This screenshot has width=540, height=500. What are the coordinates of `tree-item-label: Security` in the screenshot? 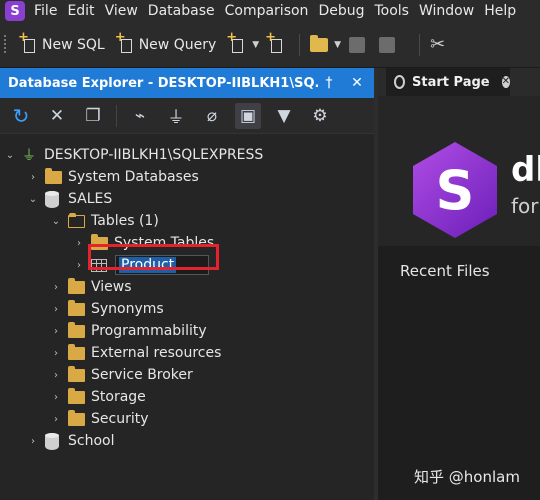 It's located at (120, 419).